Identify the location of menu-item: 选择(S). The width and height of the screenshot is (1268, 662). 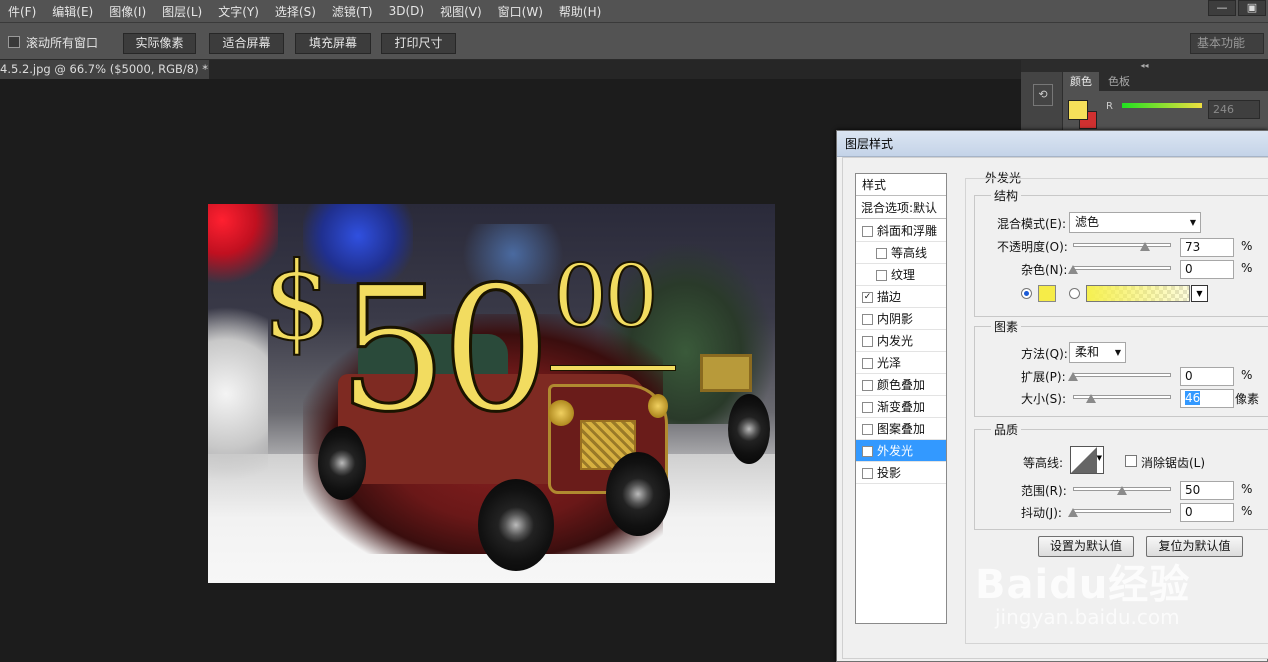
(295, 11).